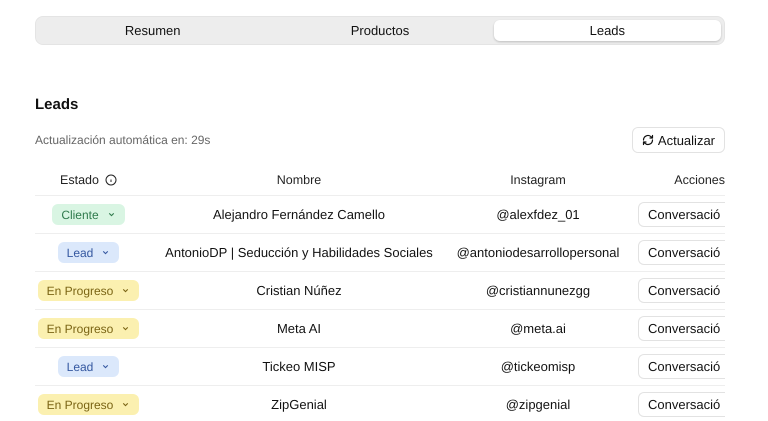 Image resolution: width=768 pixels, height=421 pixels. Describe the element at coordinates (299, 214) in the screenshot. I see `name-cell: Alejandro Fernández Camello` at that location.